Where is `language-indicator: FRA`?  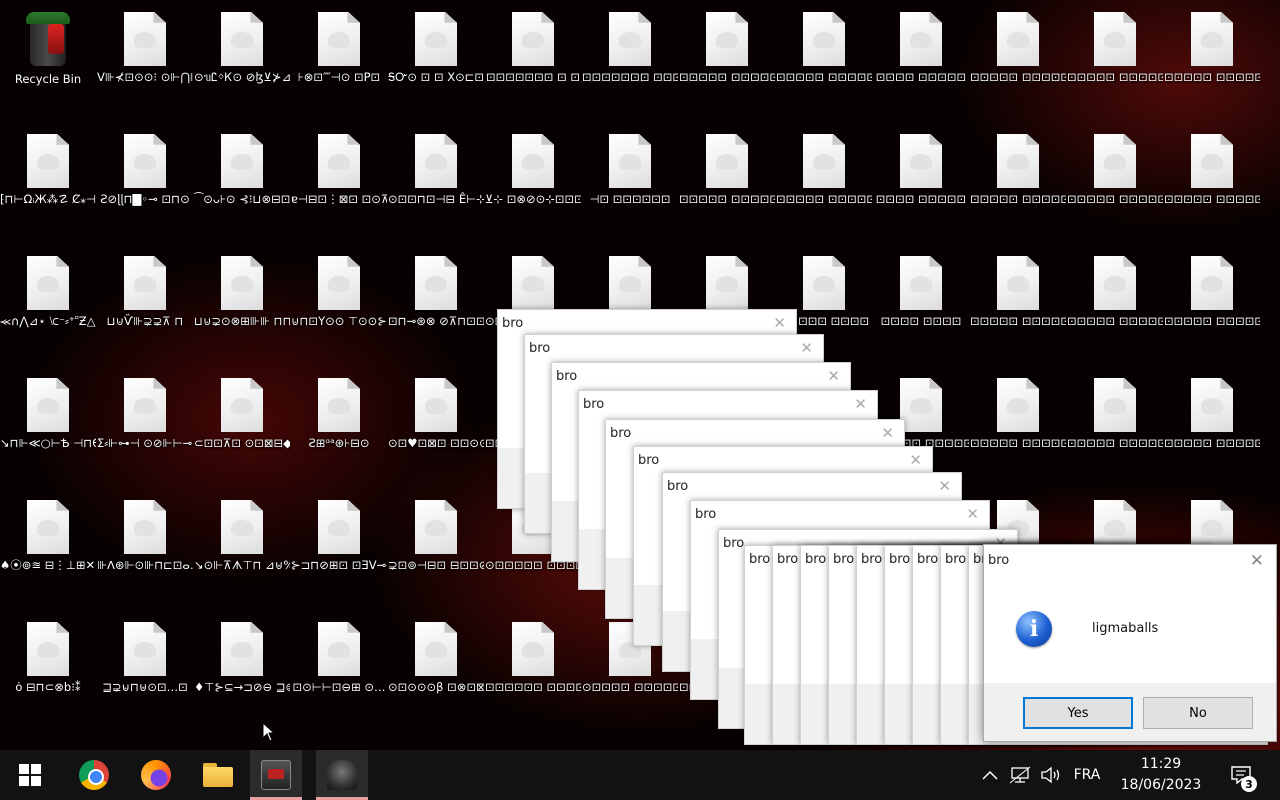 language-indicator: FRA is located at coordinates (1087, 775).